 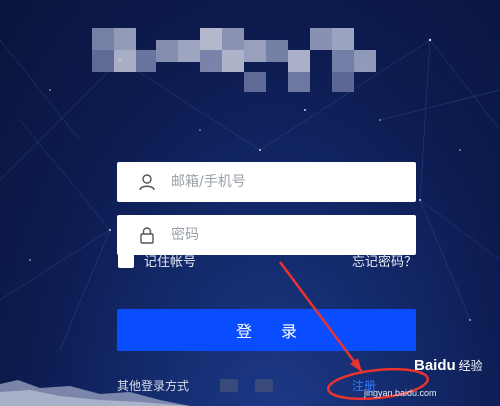 I want to click on watermark-suffix: 经验, so click(x=470, y=366).